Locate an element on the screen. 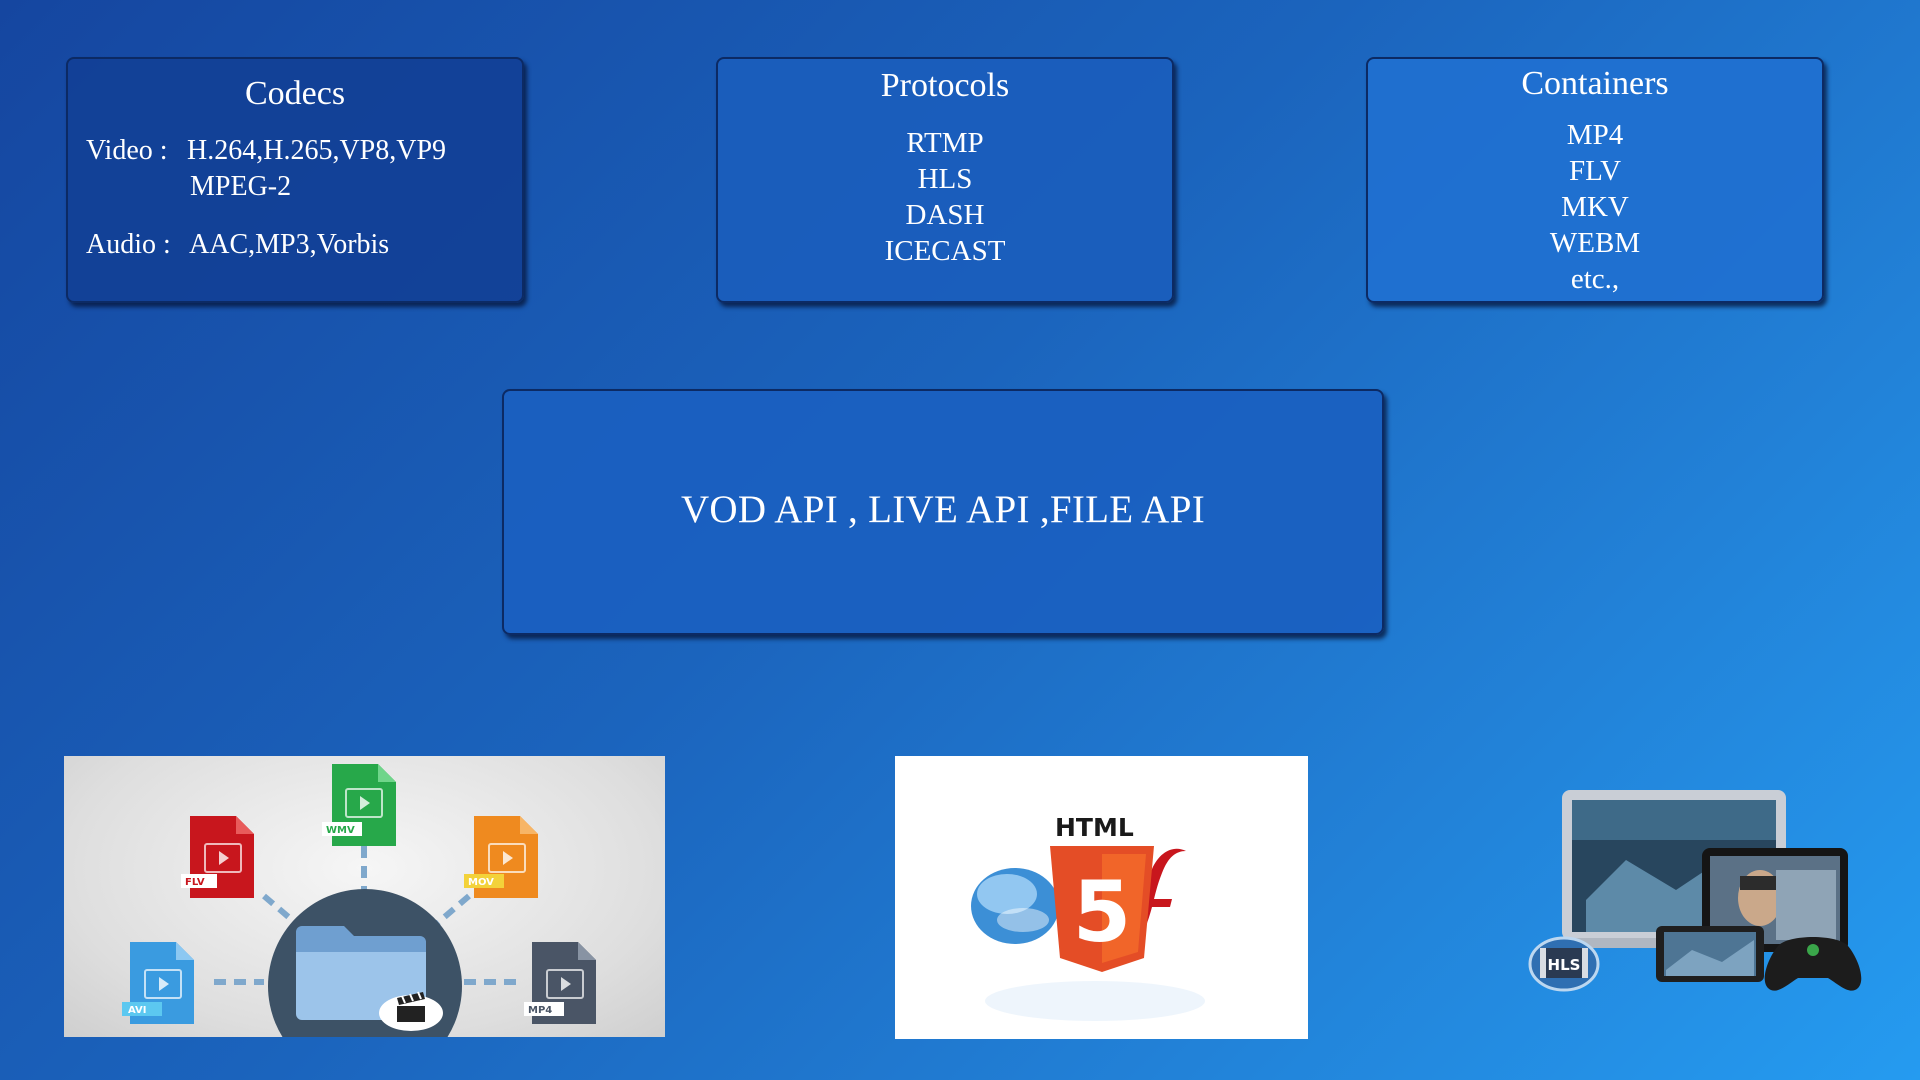 The image size is (1920, 1080). codecs-audio-values: AAC,MP3,Vorbis is located at coordinates (289, 244).